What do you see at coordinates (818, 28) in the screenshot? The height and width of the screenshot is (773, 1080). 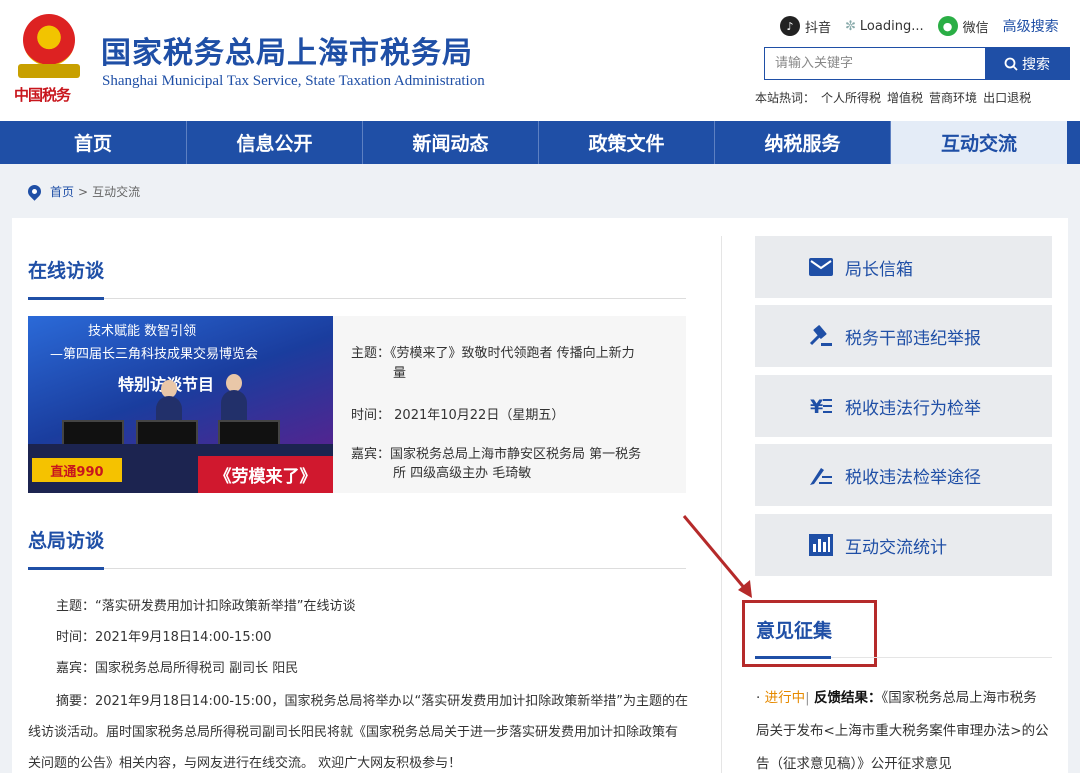 I see `douyin-label: 抖音` at bounding box center [818, 28].